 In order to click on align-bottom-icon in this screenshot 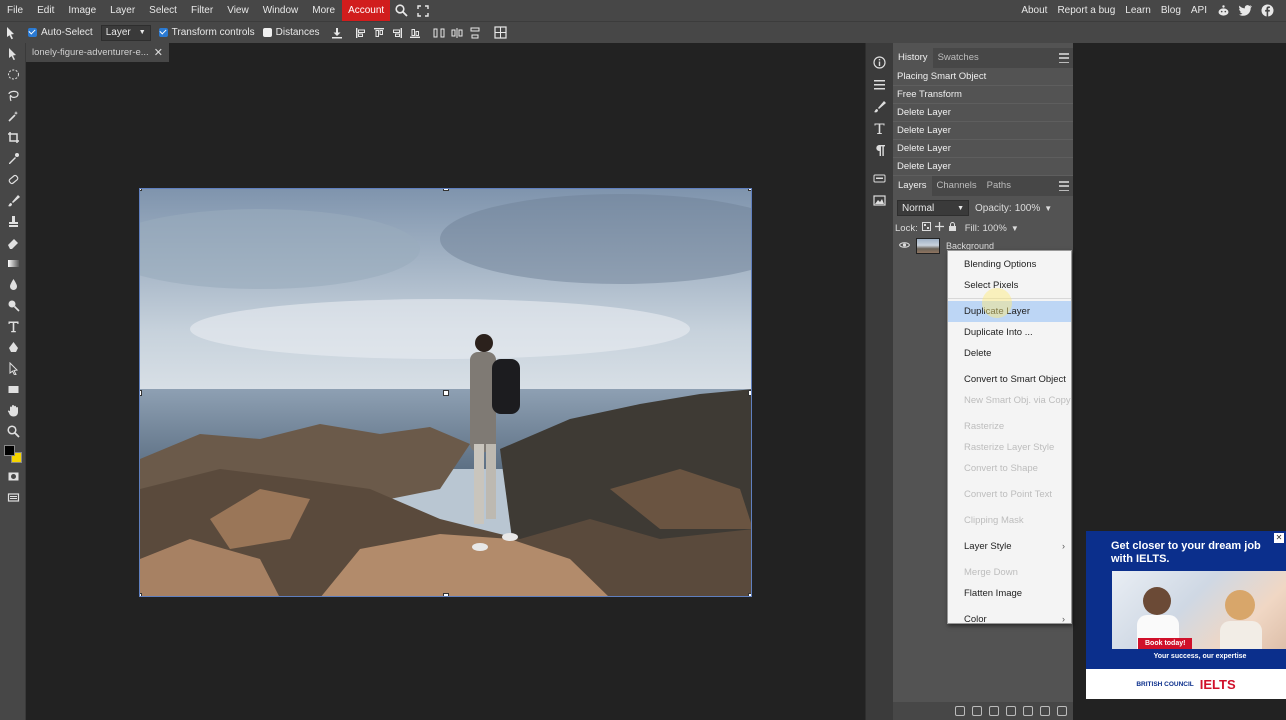, I will do `click(415, 33)`.